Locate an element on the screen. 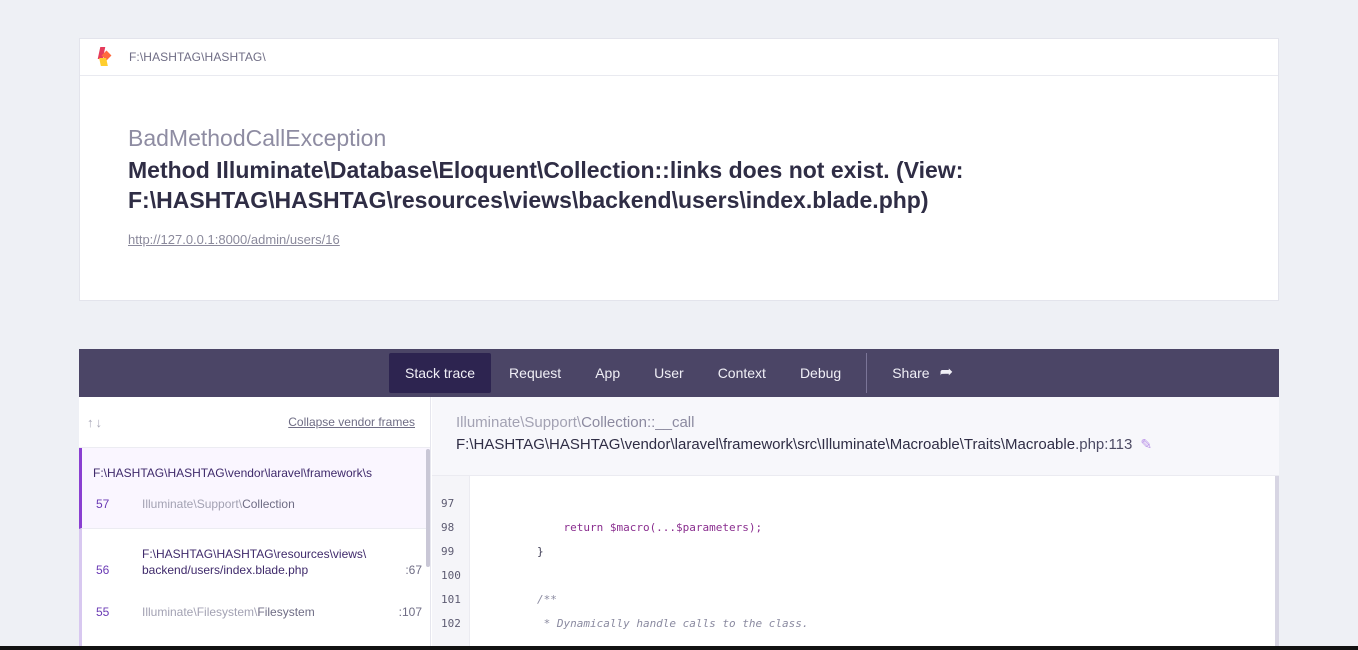  tab-request: Request is located at coordinates (535, 373).